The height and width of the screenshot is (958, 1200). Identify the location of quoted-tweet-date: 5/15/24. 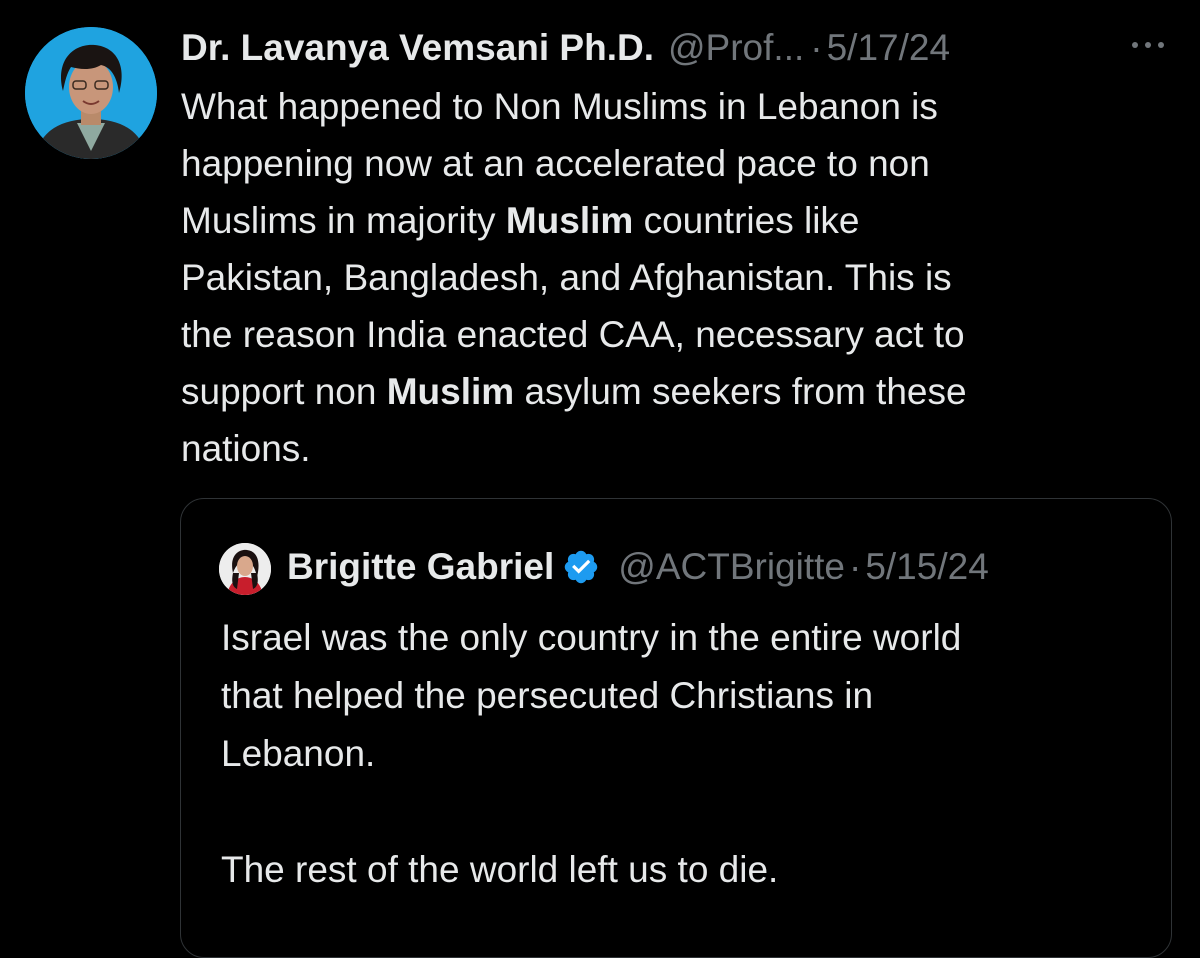
(926, 567).